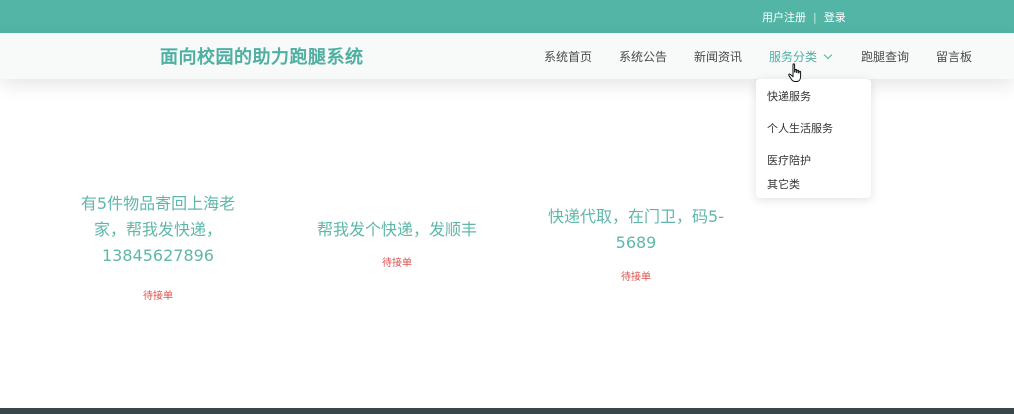  I want to click on chevron-down-icon, so click(828, 55).